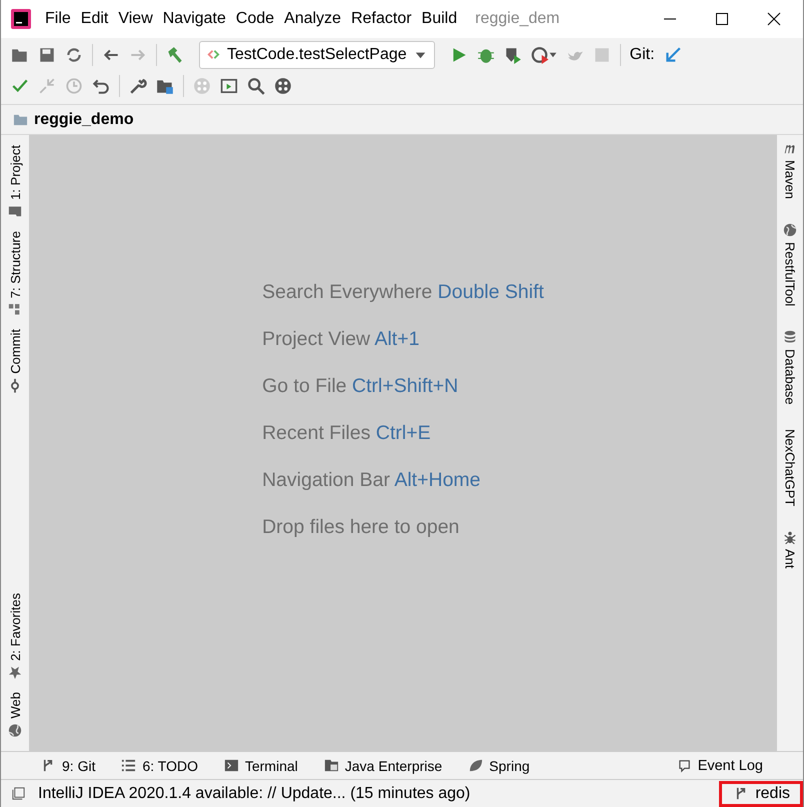 This screenshot has height=807, width=804. I want to click on status-message: IntelliJ IDEA 2020.1.4 available: // Update... (15 minutes ago), so click(254, 793).